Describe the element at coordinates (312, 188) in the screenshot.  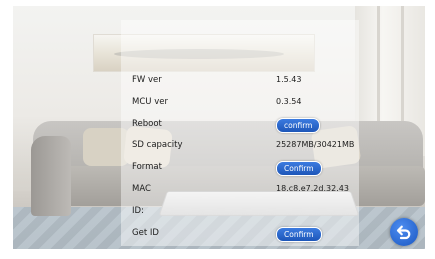
I see `mac-value: 18.c8.e7.2d.32.43` at that location.